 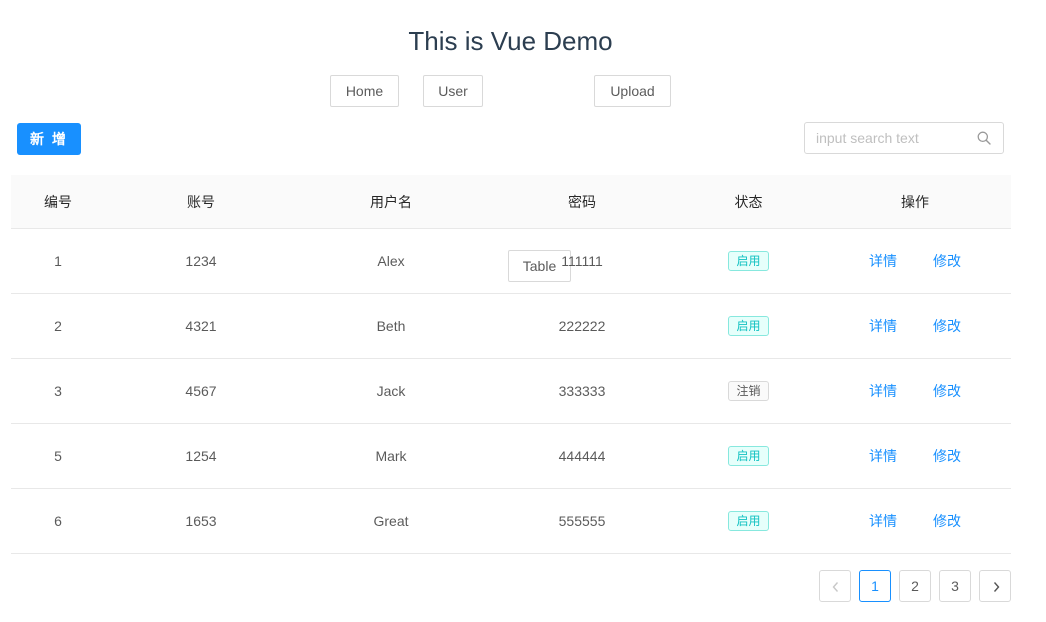 I want to click on page-button-3: 3, so click(x=955, y=586).